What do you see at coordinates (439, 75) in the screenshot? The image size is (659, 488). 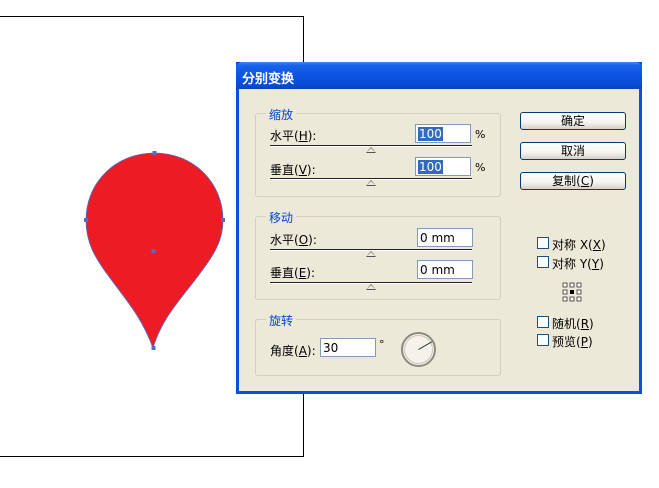 I see `dialog-title-bar: 分别变换` at bounding box center [439, 75].